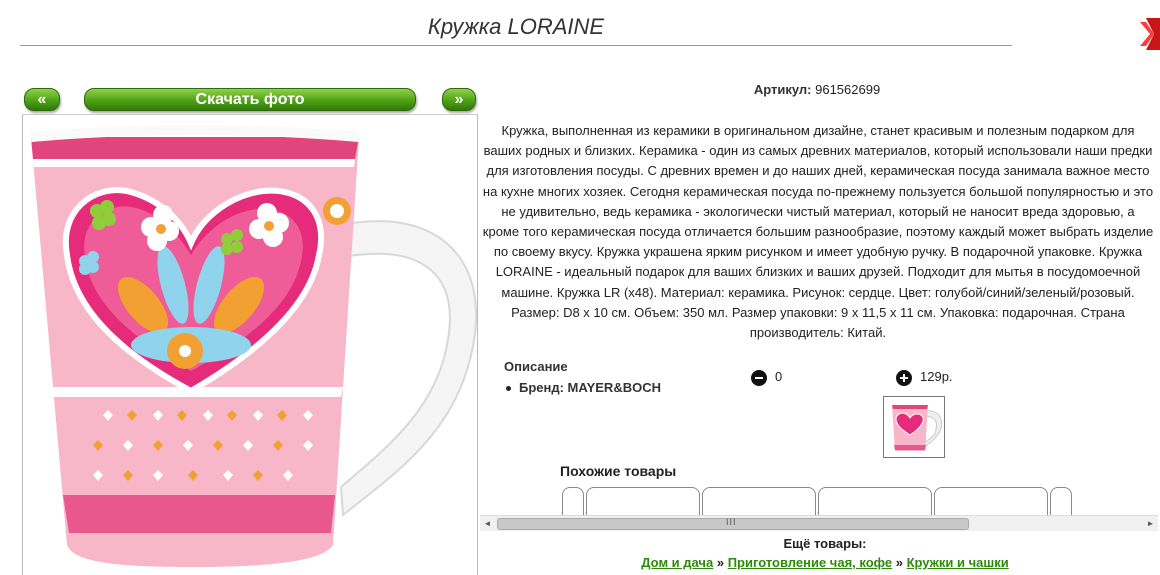  What do you see at coordinates (516, 45) in the screenshot?
I see `title-divider` at bounding box center [516, 45].